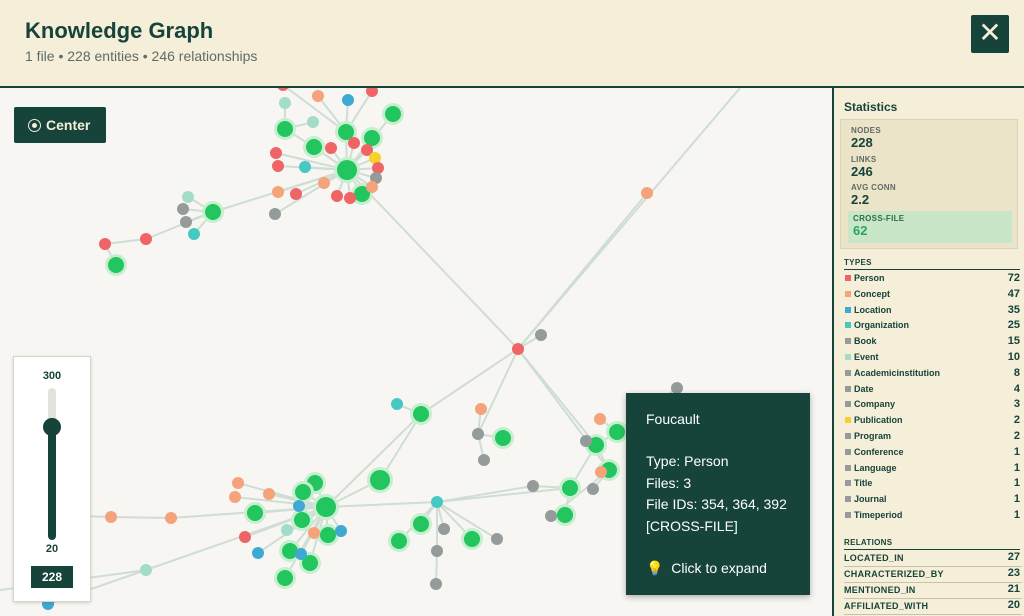 The width and height of the screenshot is (1024, 616). Describe the element at coordinates (933, 575) in the screenshot. I see `relation-row: CHARACTERIZED_BY 23` at that location.